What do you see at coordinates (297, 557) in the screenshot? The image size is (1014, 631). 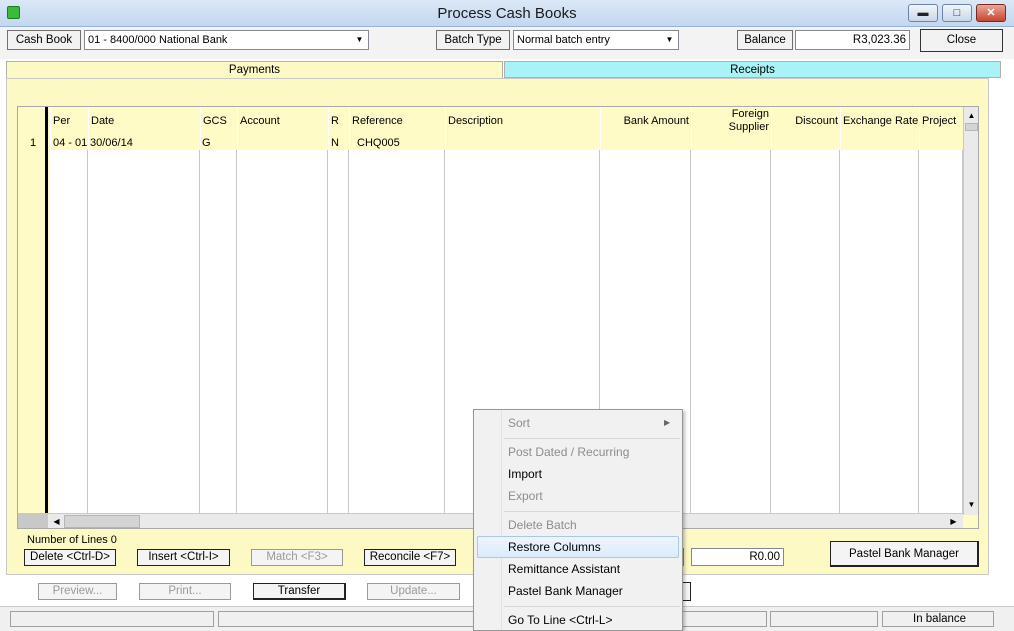 I see `match-button: Match <F3>` at bounding box center [297, 557].